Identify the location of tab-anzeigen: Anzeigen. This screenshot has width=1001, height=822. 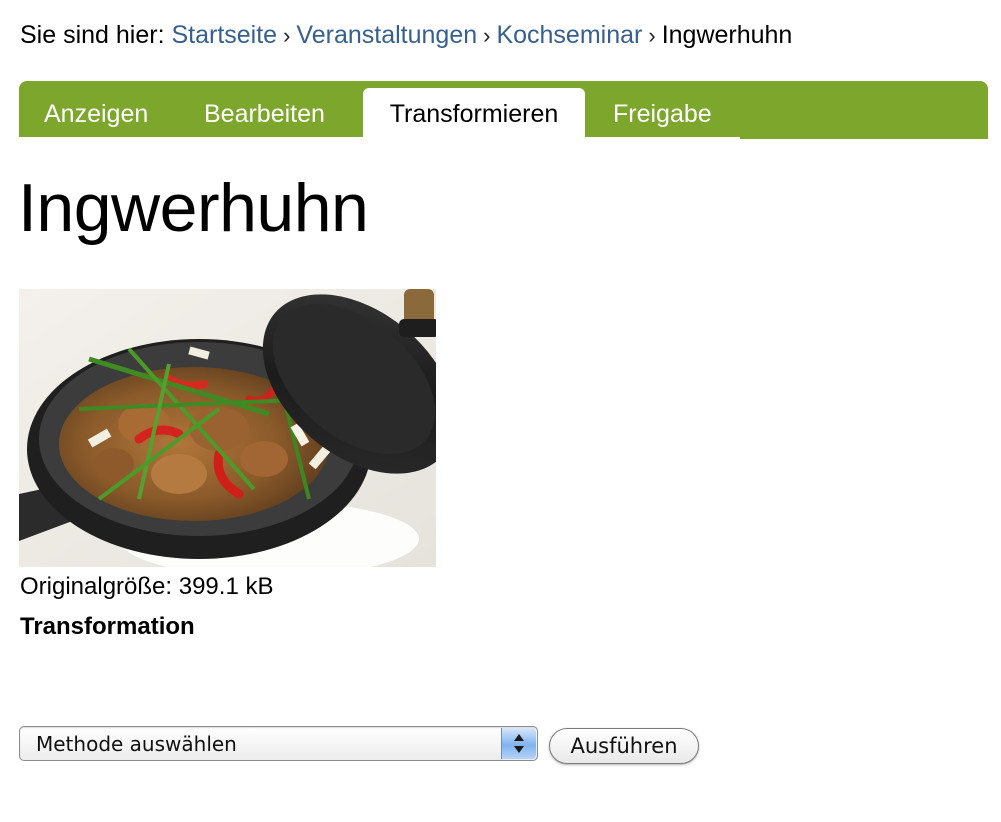
(96, 113).